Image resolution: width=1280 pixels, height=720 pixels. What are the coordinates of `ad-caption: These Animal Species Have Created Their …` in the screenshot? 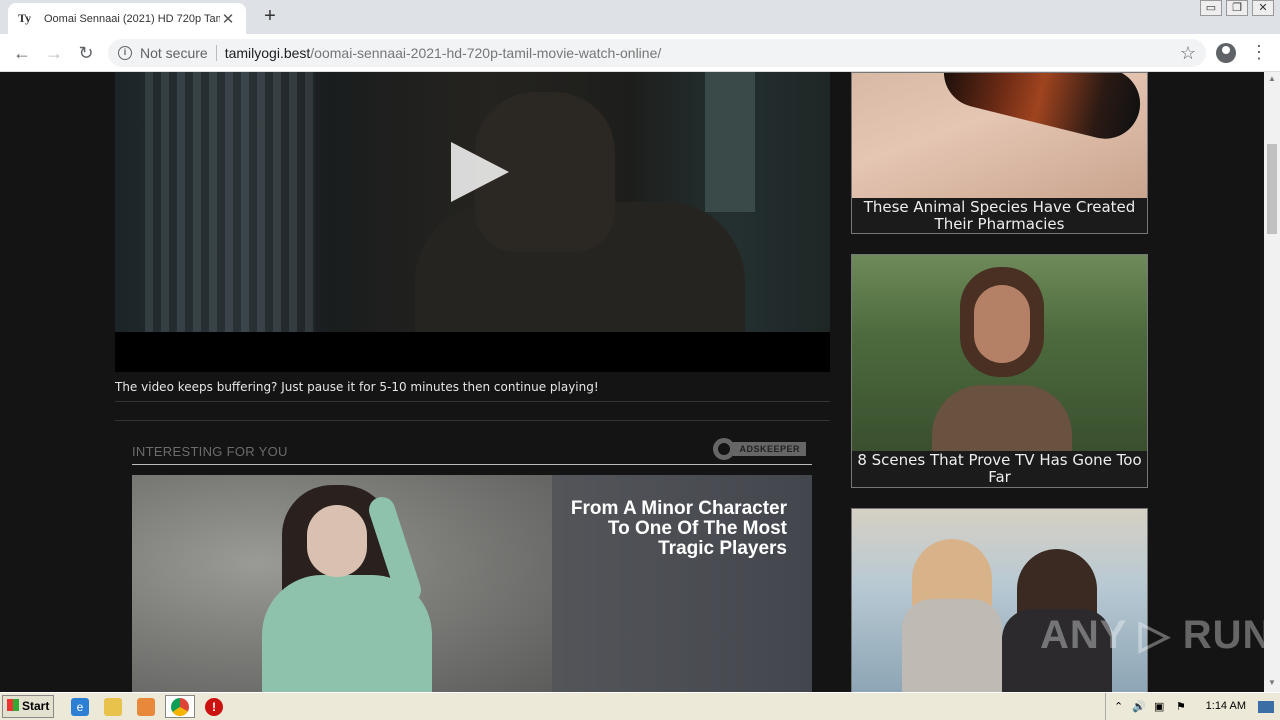 It's located at (999, 215).